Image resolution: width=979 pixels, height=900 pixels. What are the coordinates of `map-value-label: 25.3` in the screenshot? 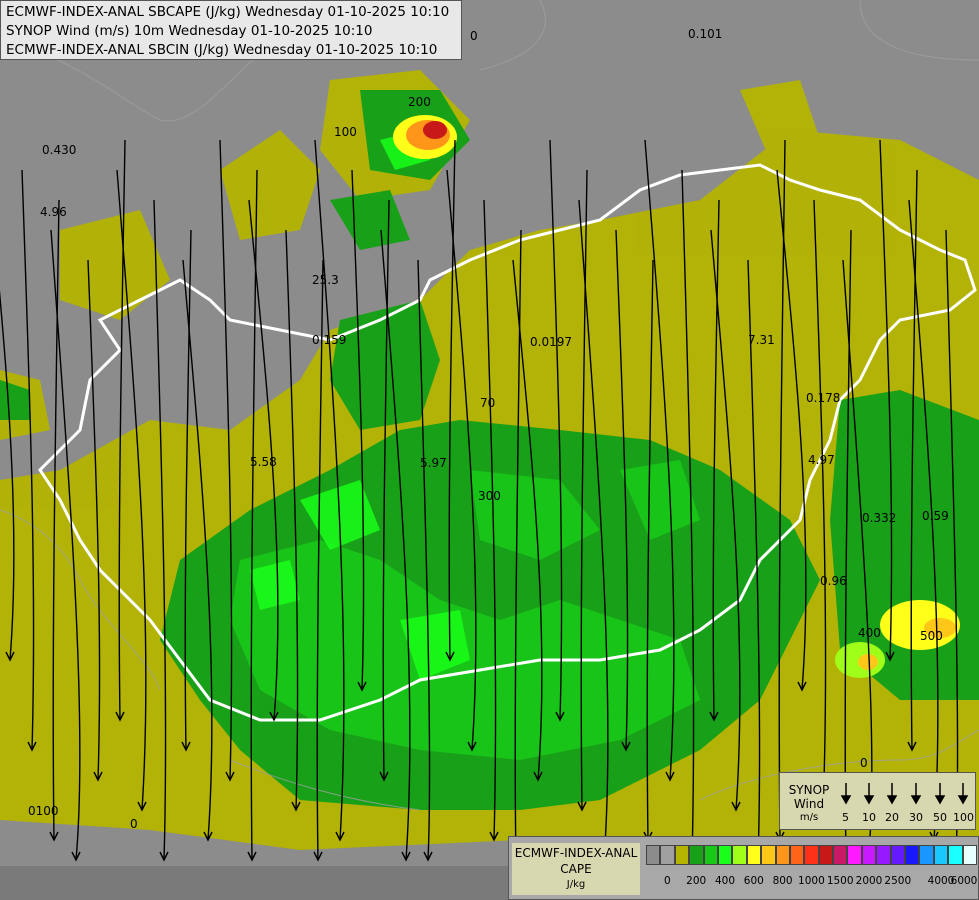 It's located at (325, 280).